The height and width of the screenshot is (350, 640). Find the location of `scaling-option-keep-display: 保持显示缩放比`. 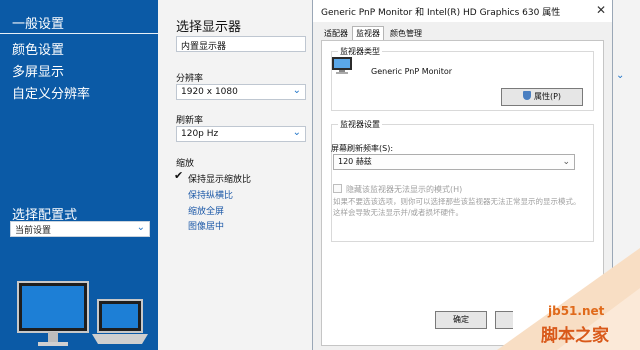

scaling-option-keep-display: 保持显示缩放比 is located at coordinates (219, 178).